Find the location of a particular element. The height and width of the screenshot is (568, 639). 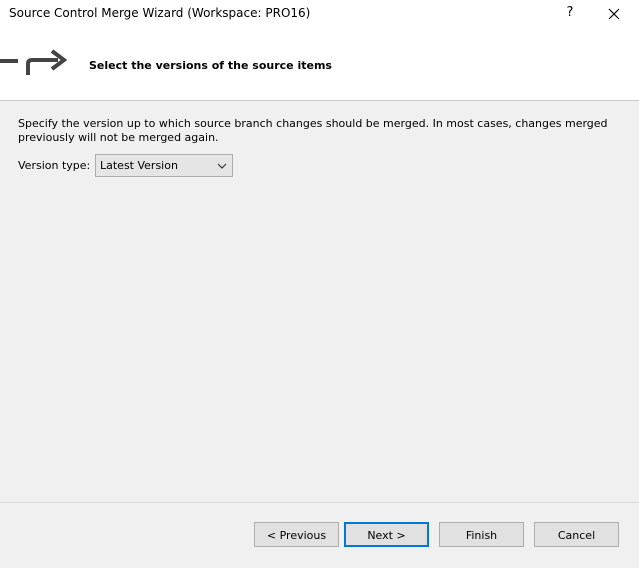

step-title: Select the versions of the source items is located at coordinates (210, 65).